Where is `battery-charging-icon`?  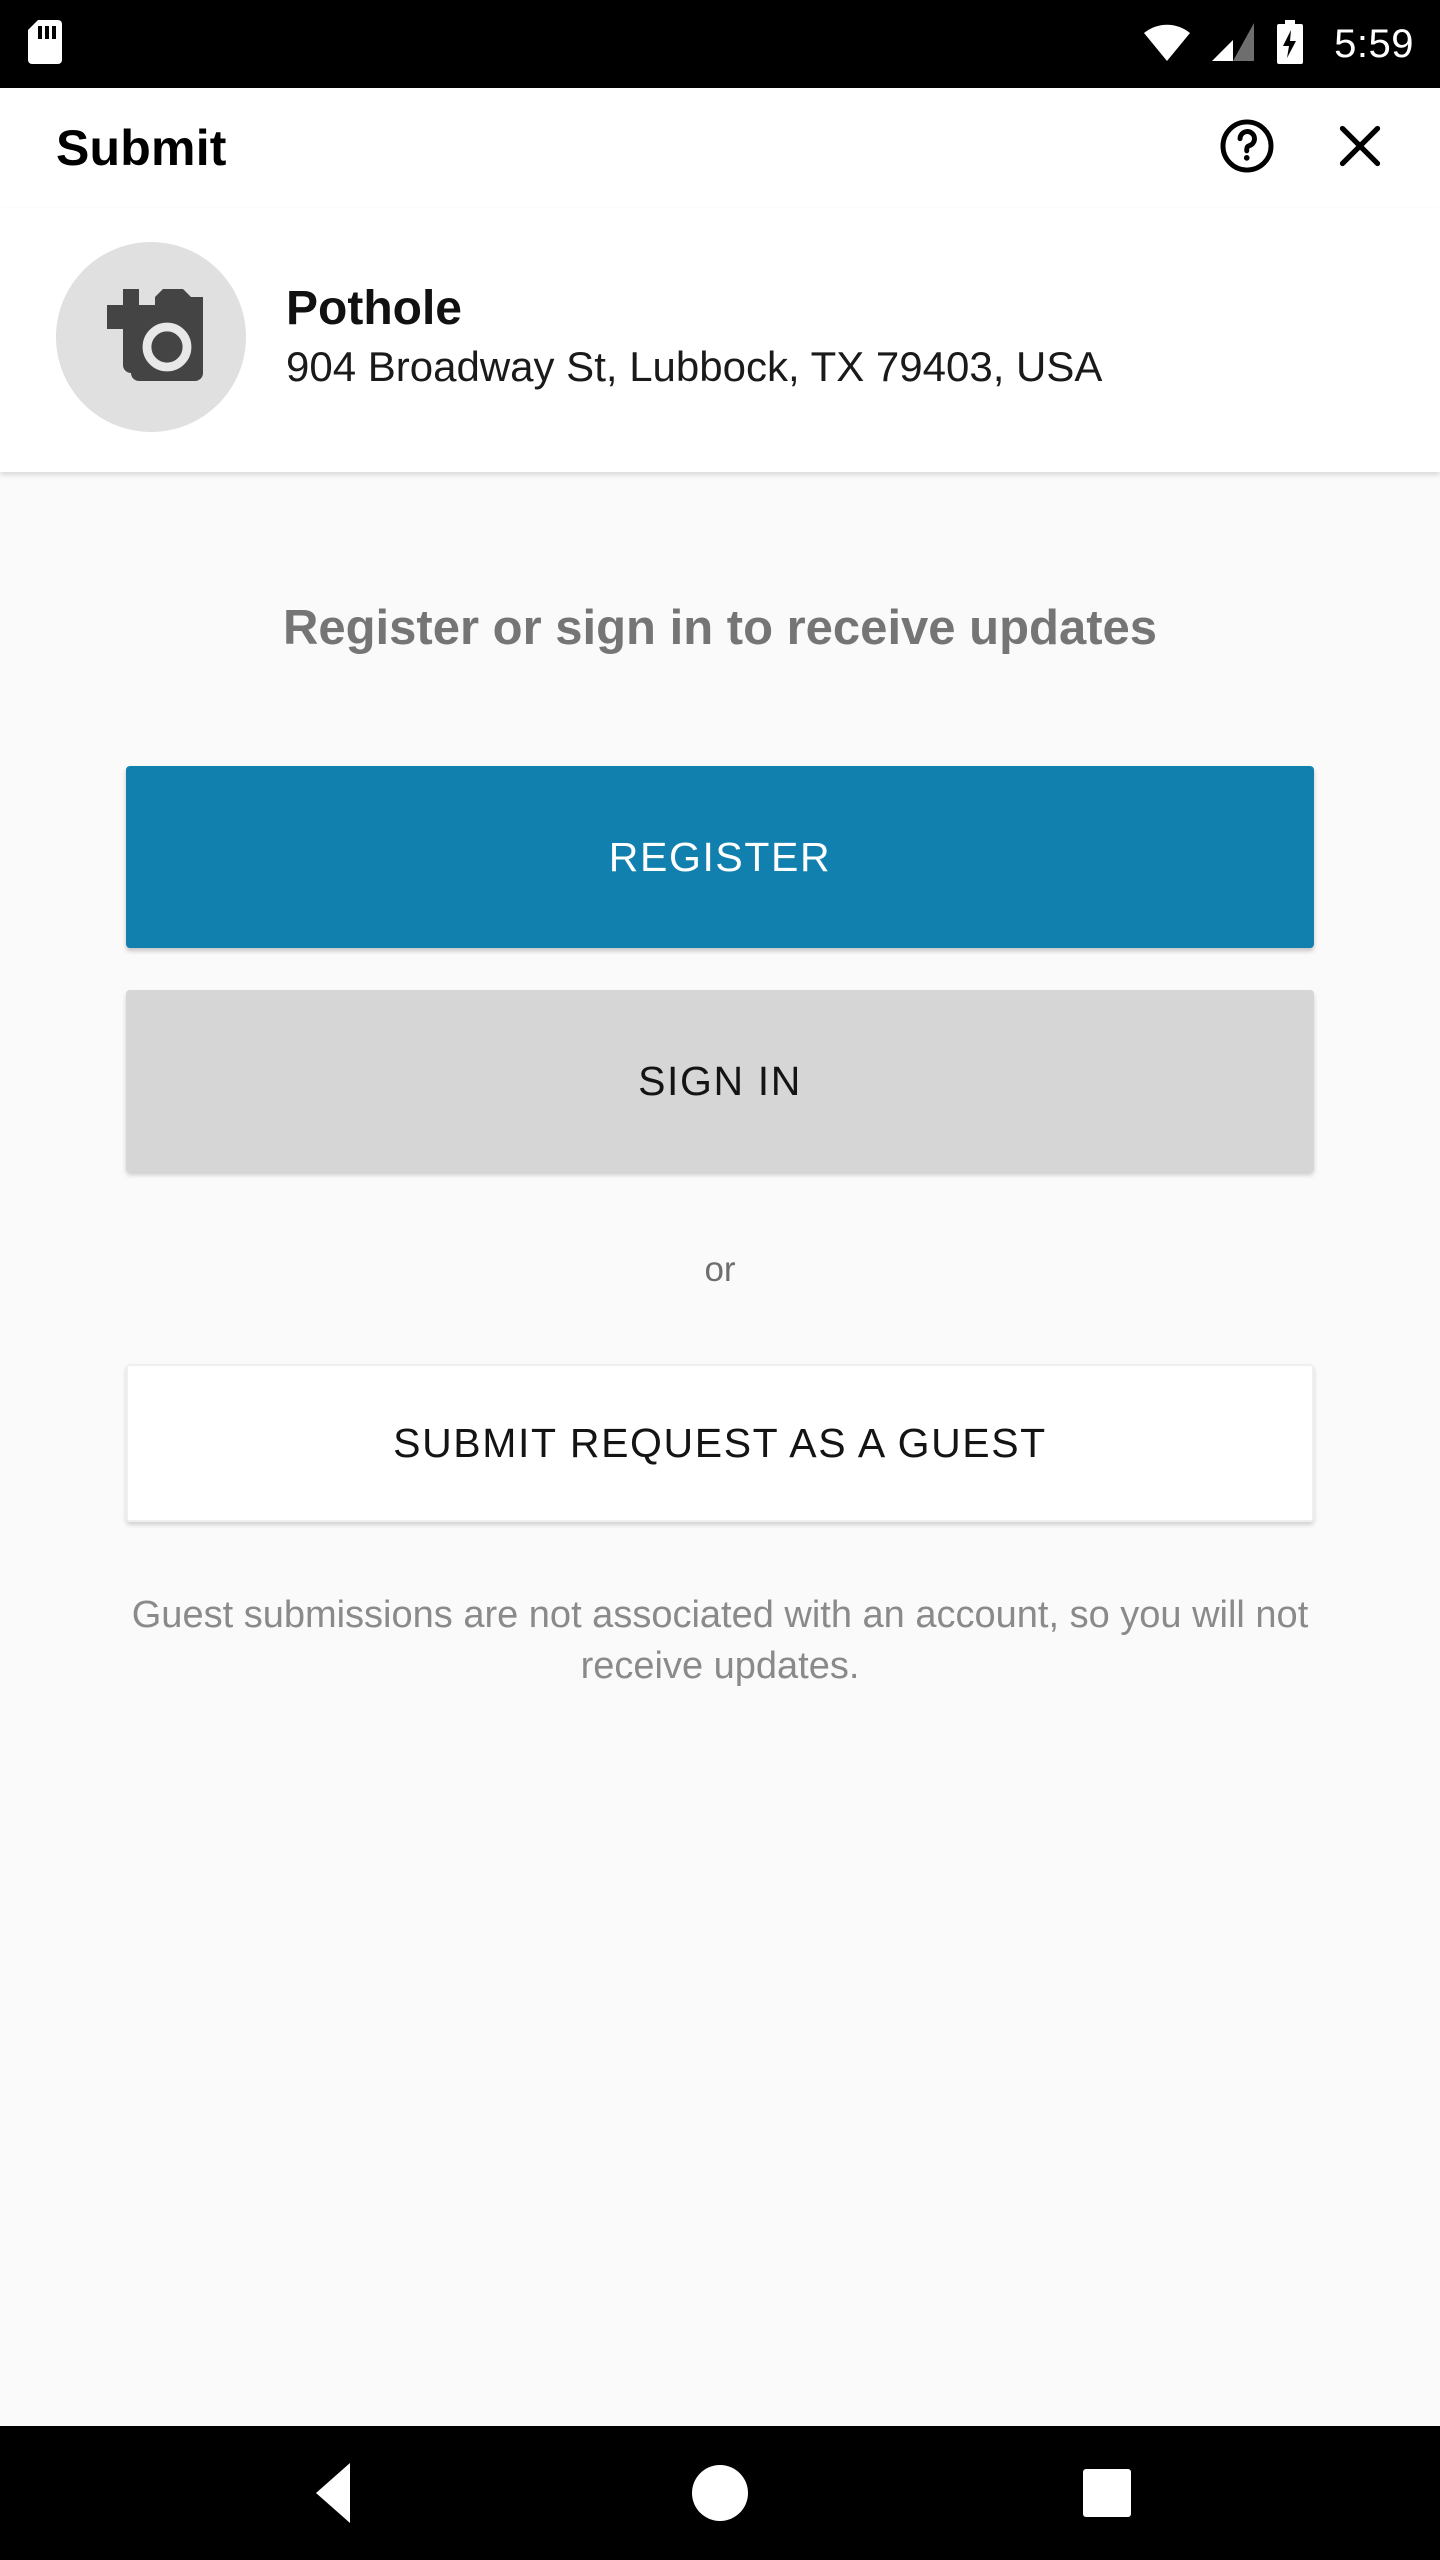
battery-charging-icon is located at coordinates (1290, 44).